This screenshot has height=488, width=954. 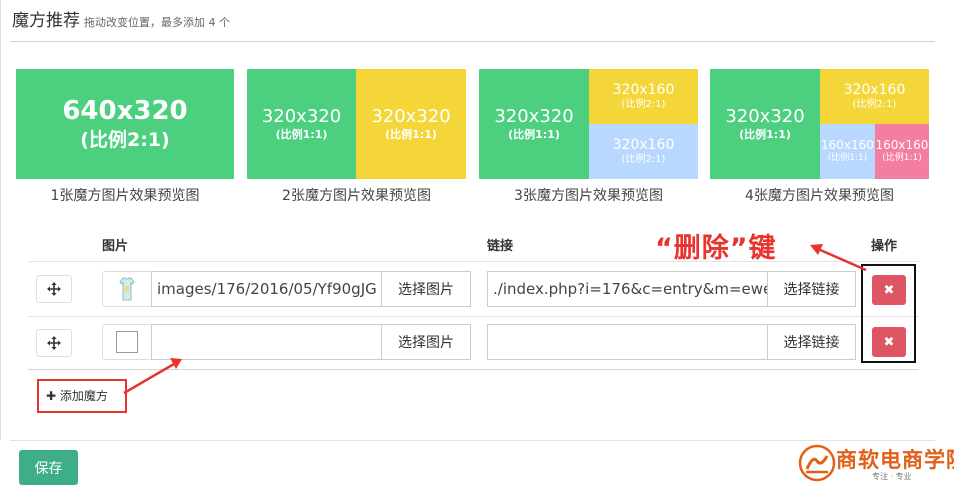 I want to click on brand-logo: 商软电商学院 专注 · 专业, so click(x=876, y=464).